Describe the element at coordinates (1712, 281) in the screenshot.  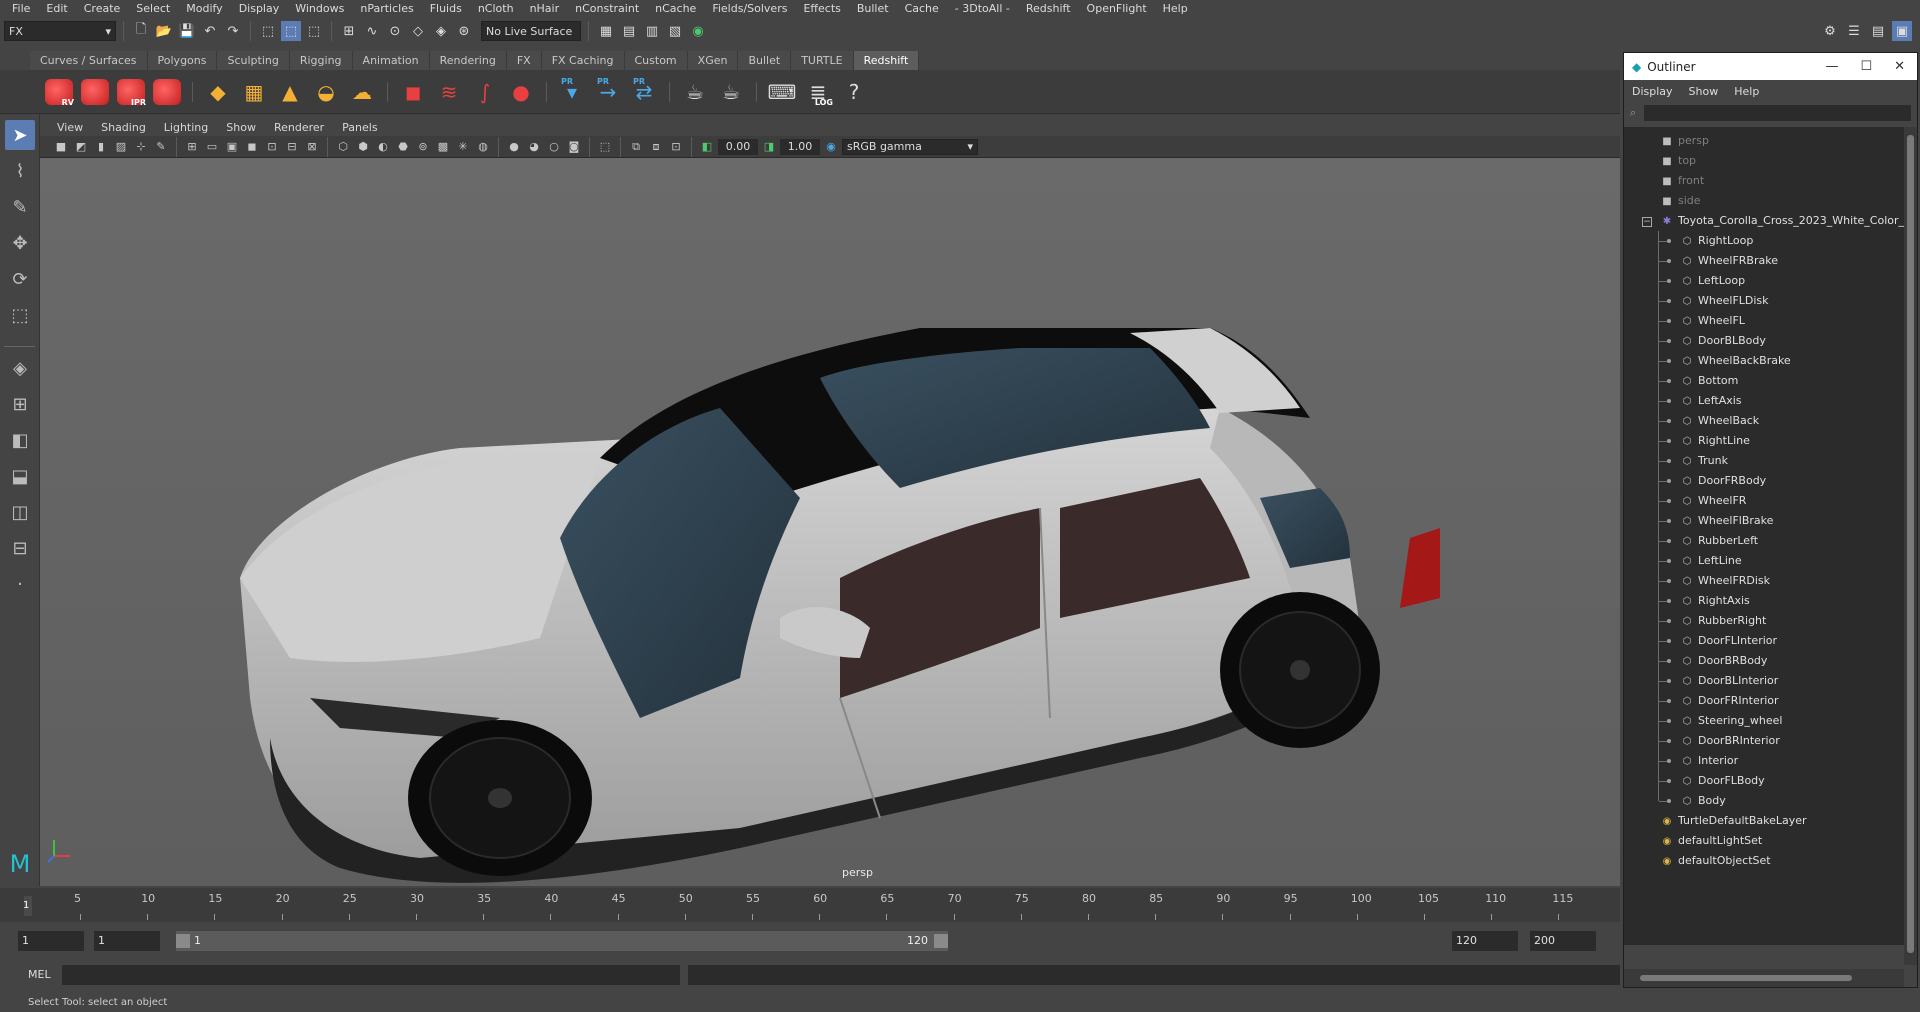
I see `outliner-item-leftloop: ⬡ LeftLoop` at that location.